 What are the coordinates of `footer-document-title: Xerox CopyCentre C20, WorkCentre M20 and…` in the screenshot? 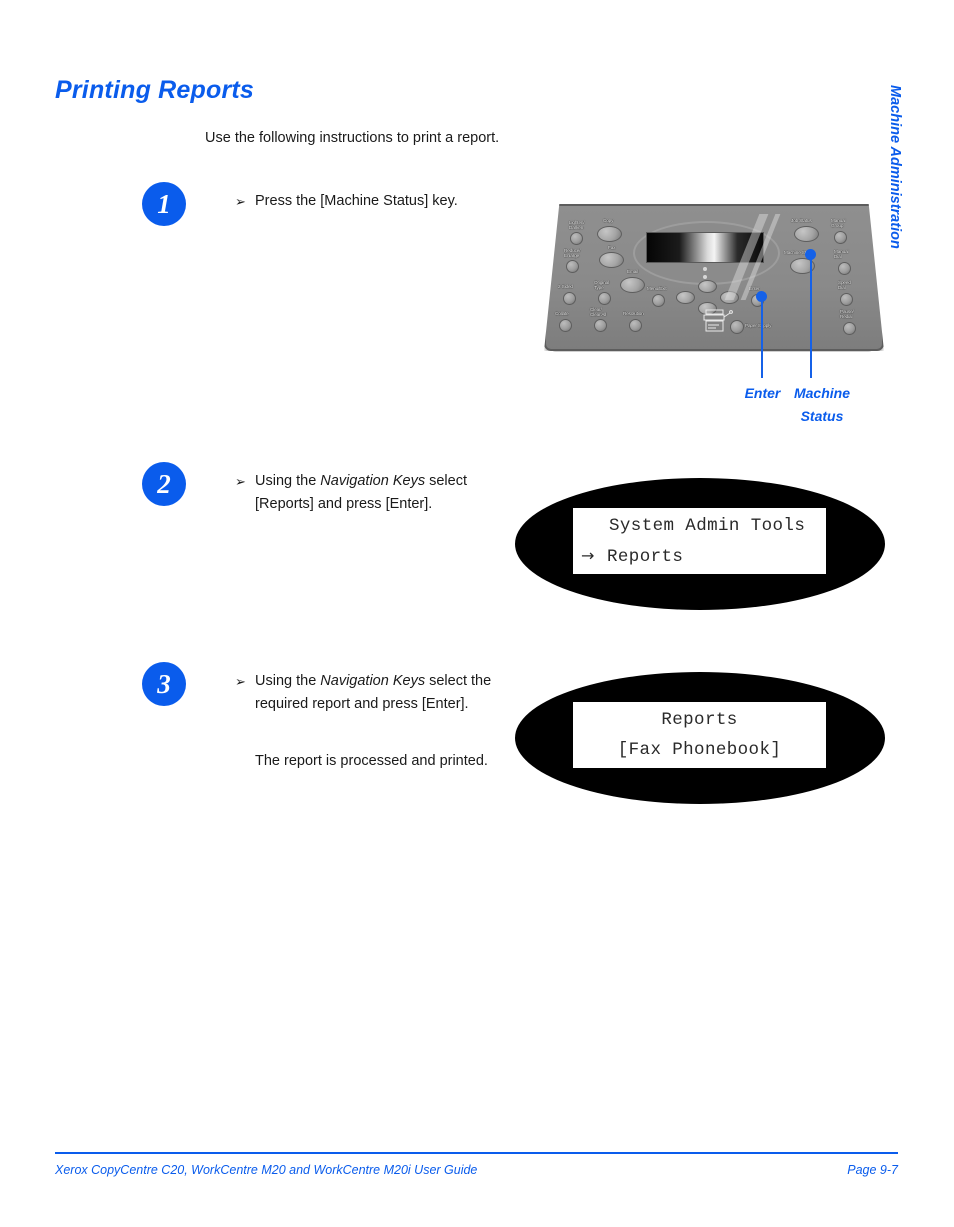 It's located at (266, 1170).